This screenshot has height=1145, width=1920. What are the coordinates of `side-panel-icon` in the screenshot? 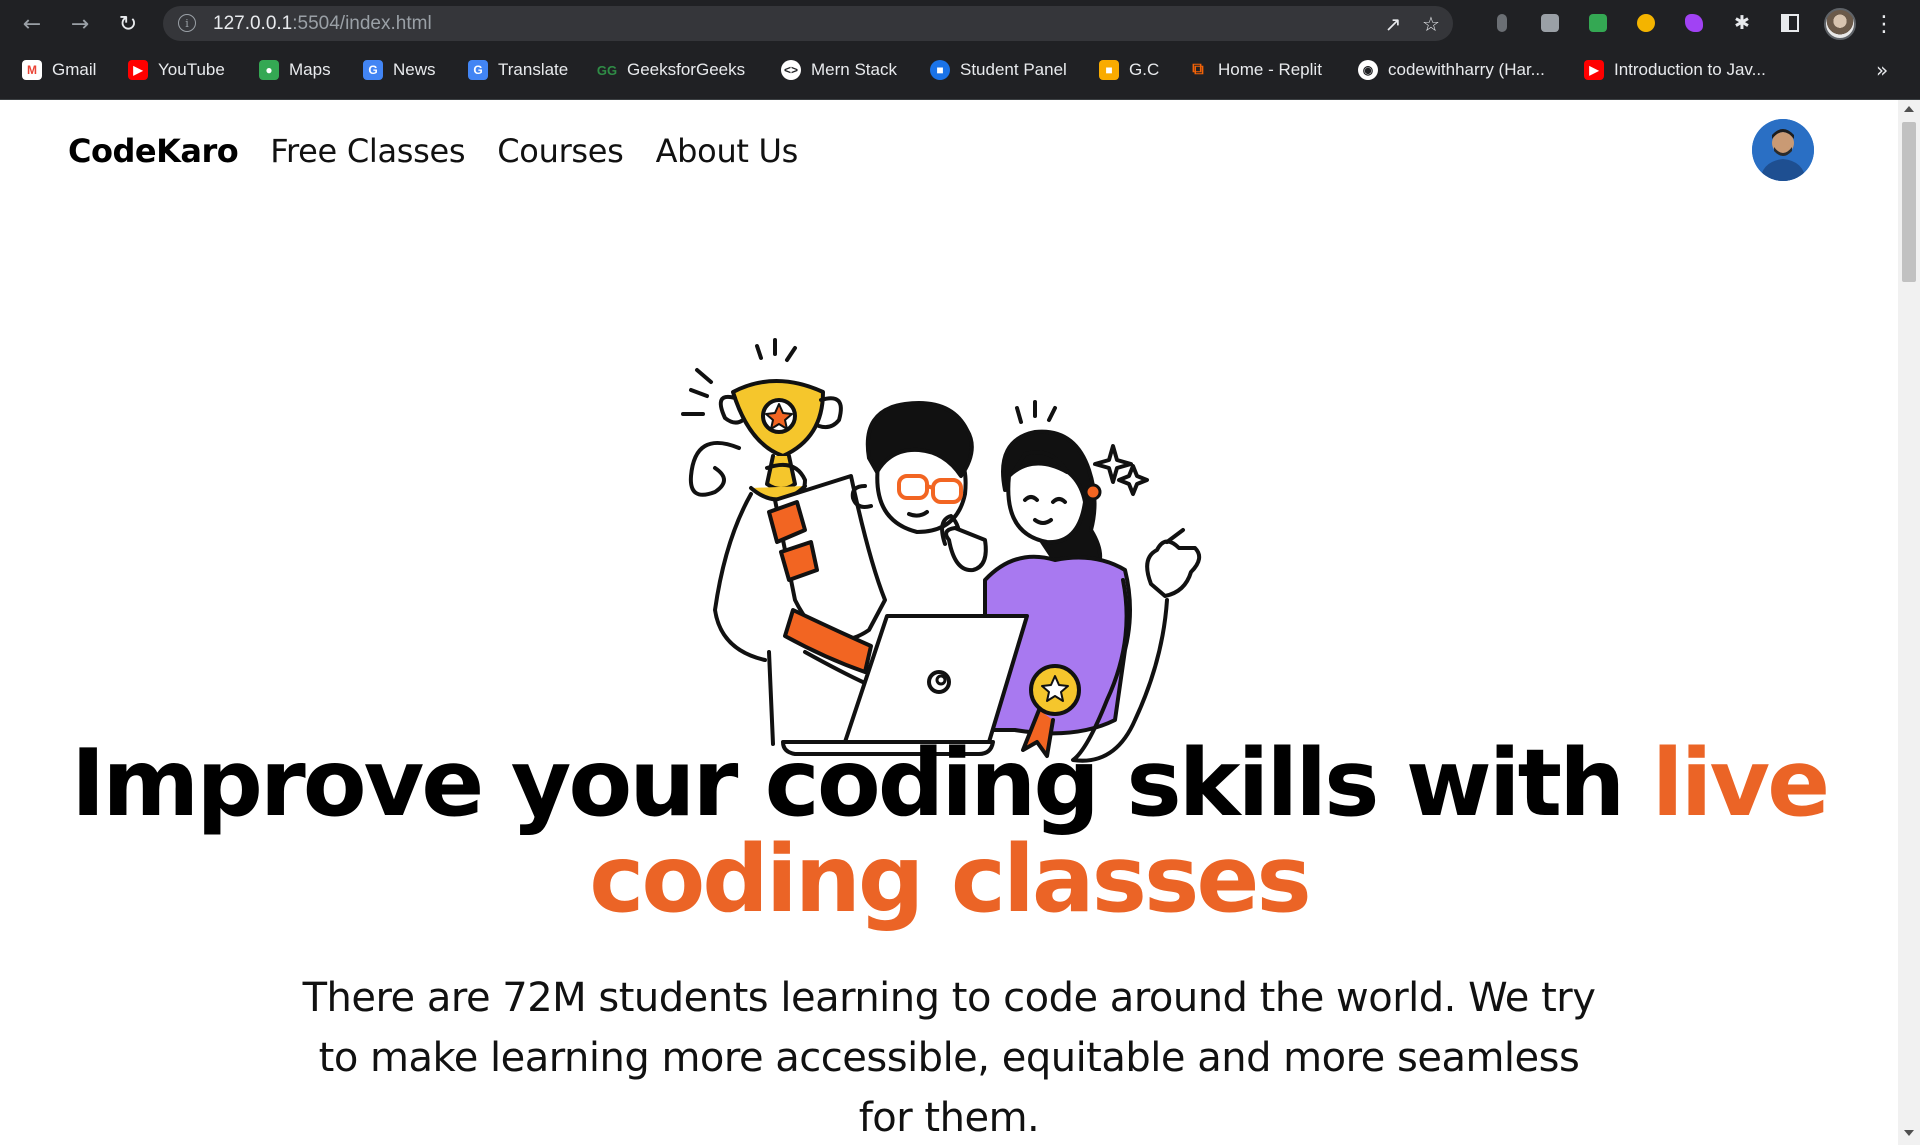 It's located at (1790, 23).